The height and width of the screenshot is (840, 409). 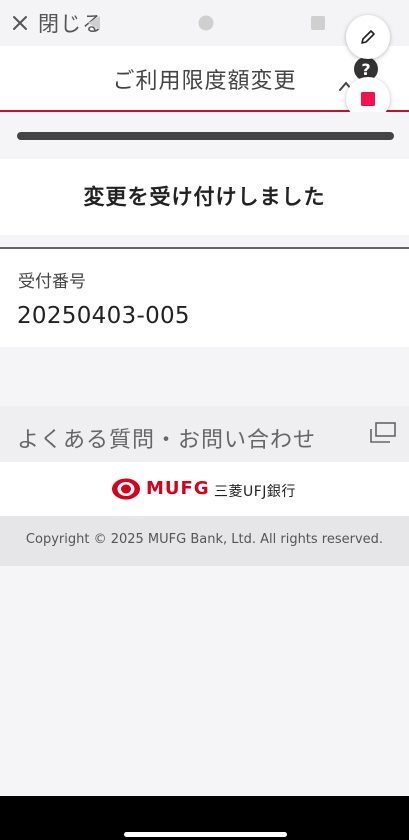 I want to click on progress-band, so click(x=204, y=135).